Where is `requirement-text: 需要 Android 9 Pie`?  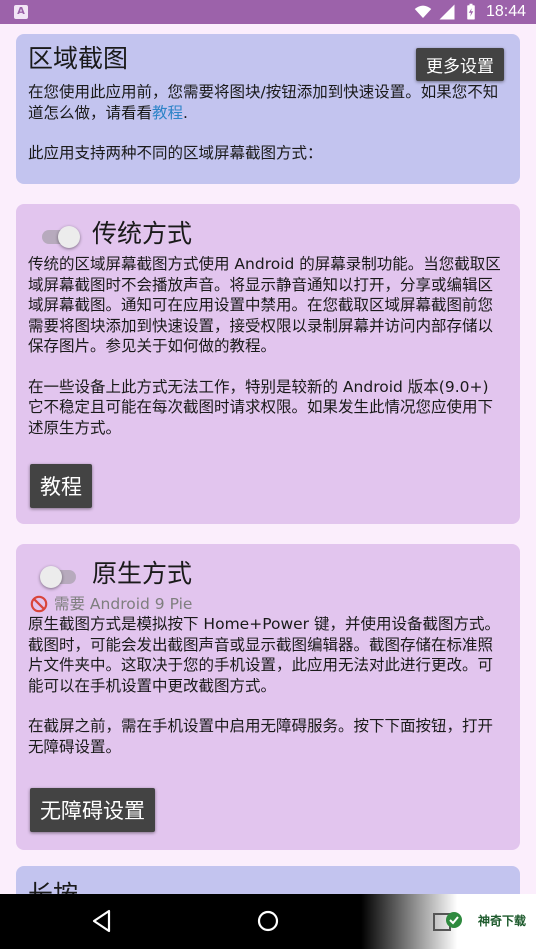
requirement-text: 需要 Android 9 Pie is located at coordinates (123, 604).